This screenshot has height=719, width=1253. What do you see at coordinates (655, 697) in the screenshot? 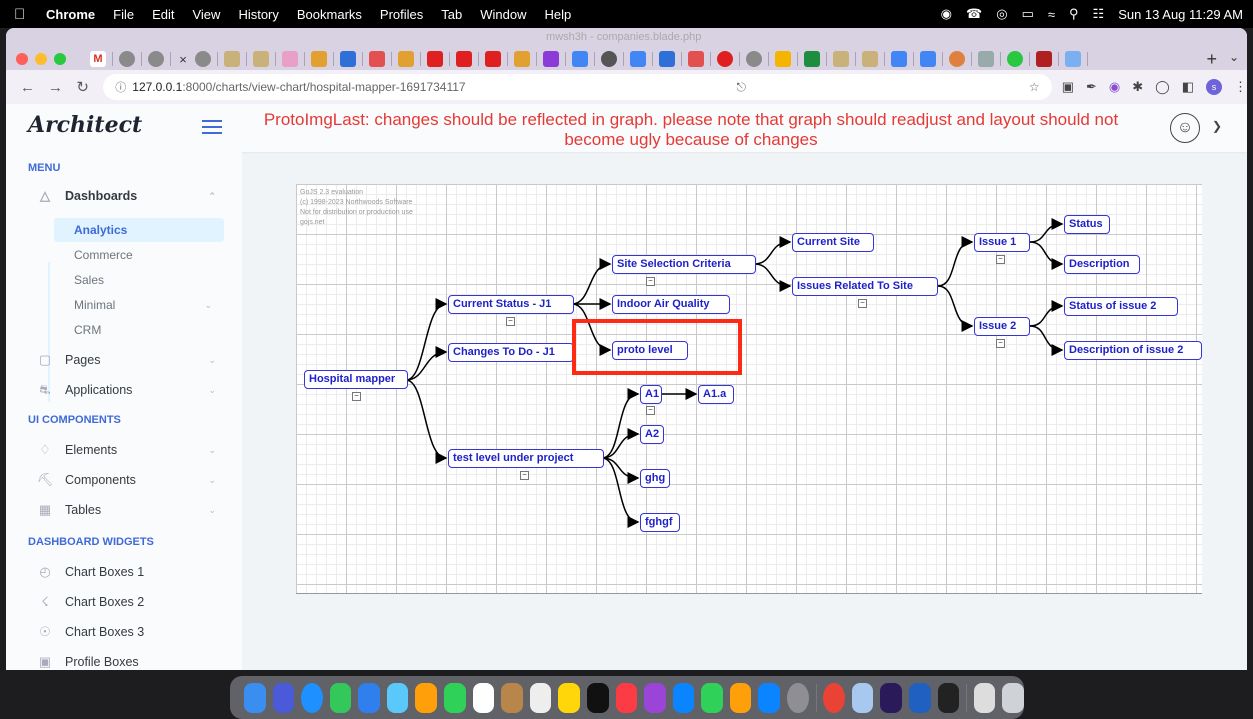
I see `podcasts-icon` at bounding box center [655, 697].